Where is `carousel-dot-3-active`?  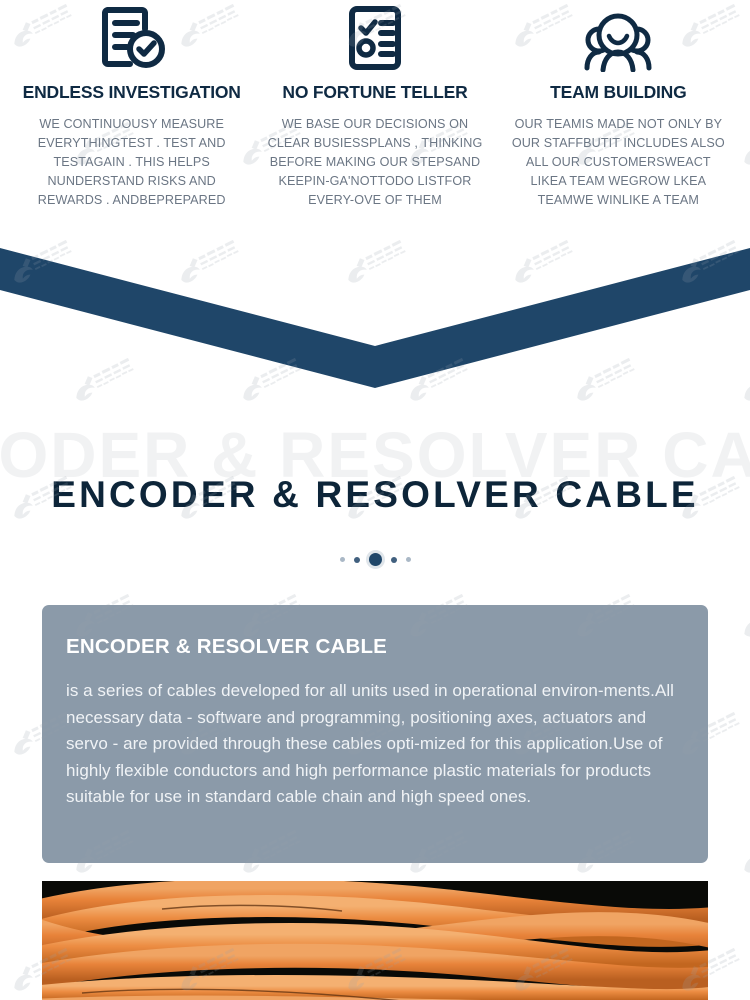 carousel-dot-3-active is located at coordinates (375, 559).